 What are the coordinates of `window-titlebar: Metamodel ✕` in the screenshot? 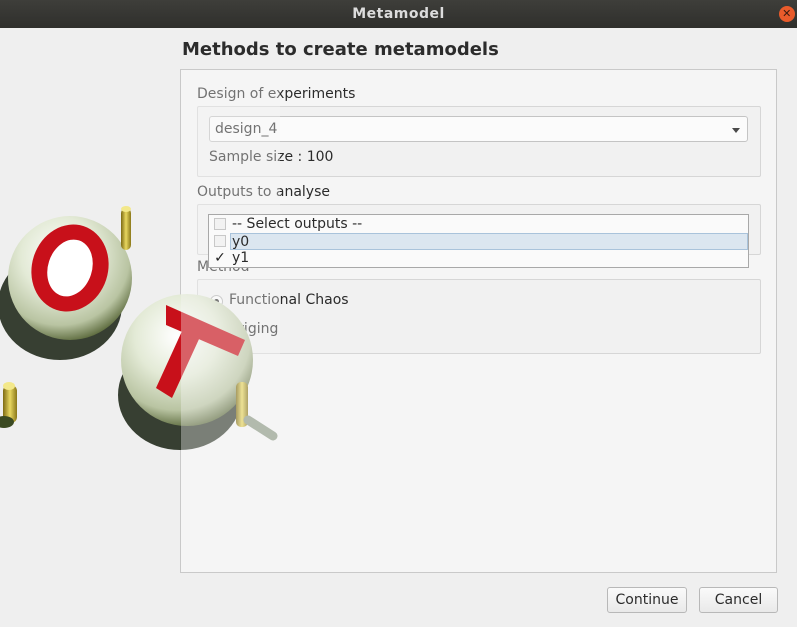 It's located at (398, 14).